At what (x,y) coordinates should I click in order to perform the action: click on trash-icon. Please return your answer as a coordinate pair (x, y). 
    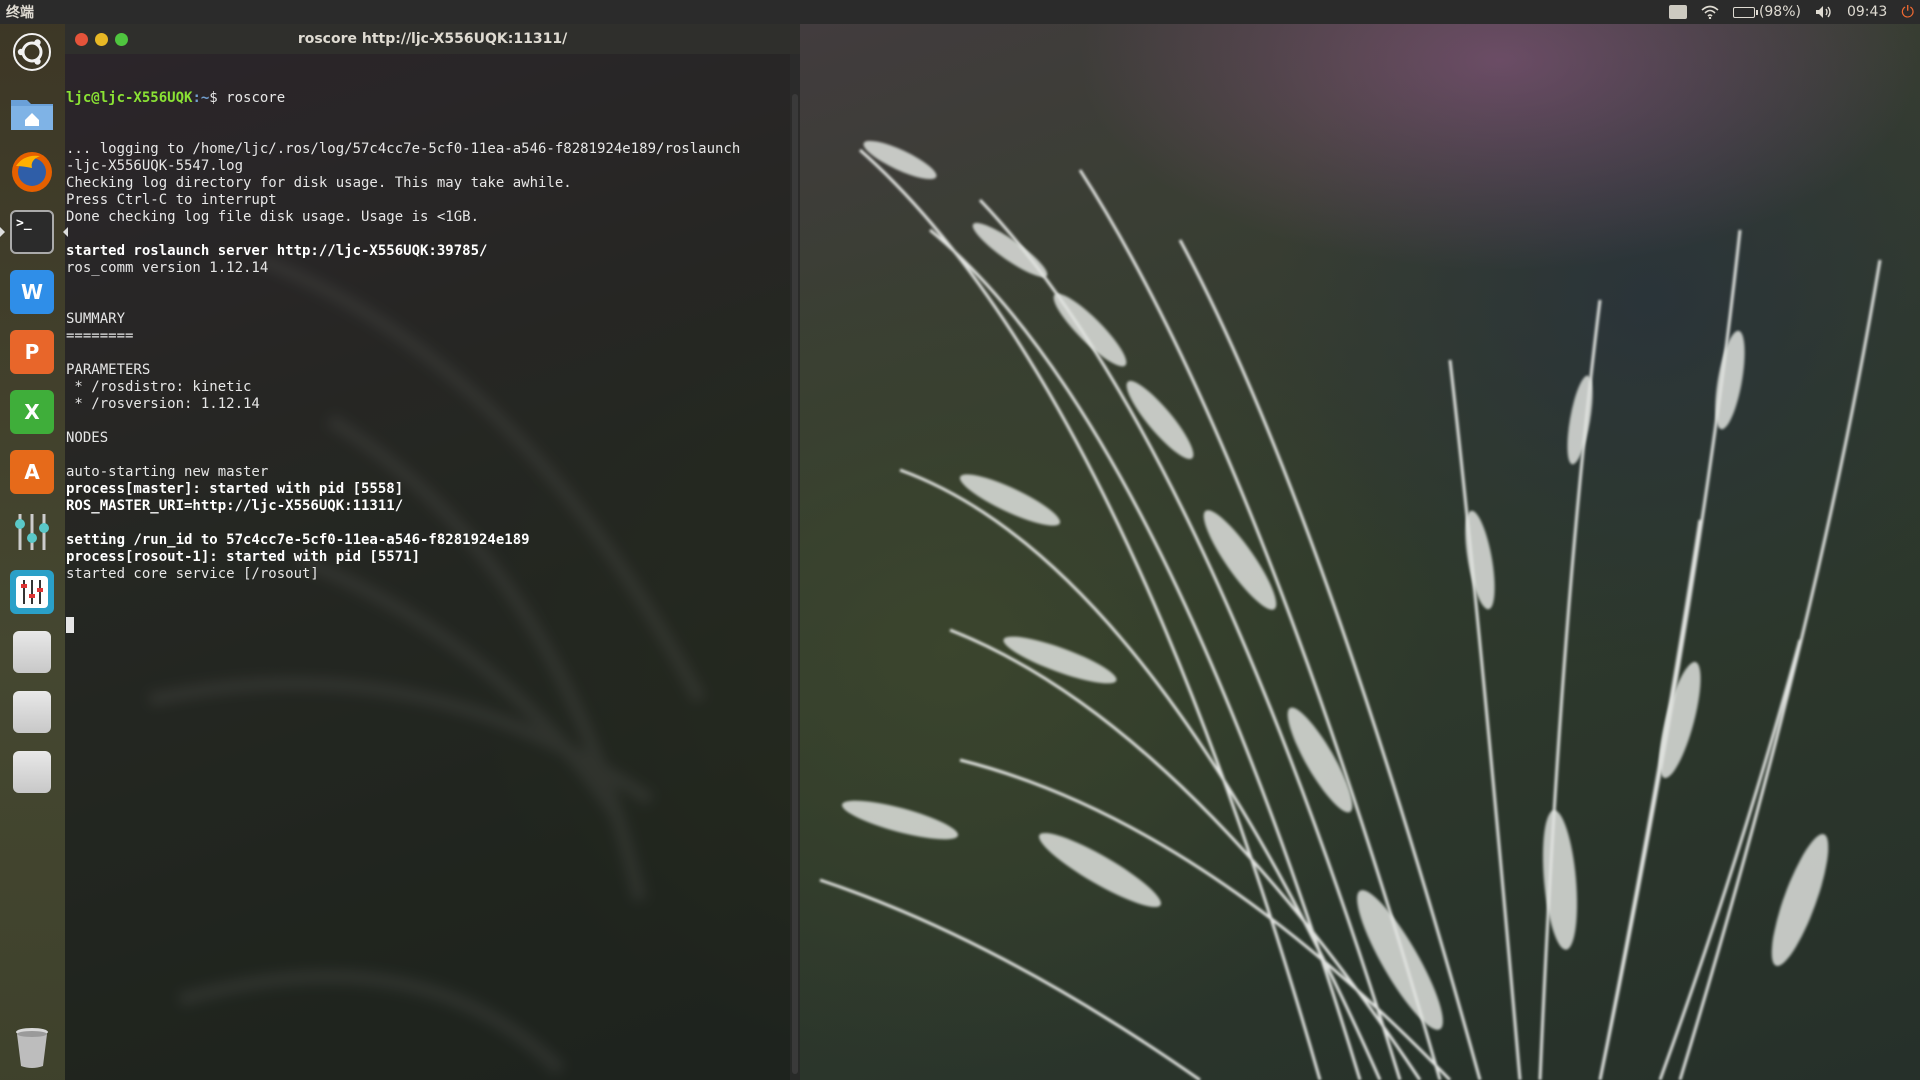
    Looking at the image, I should click on (32, 1048).